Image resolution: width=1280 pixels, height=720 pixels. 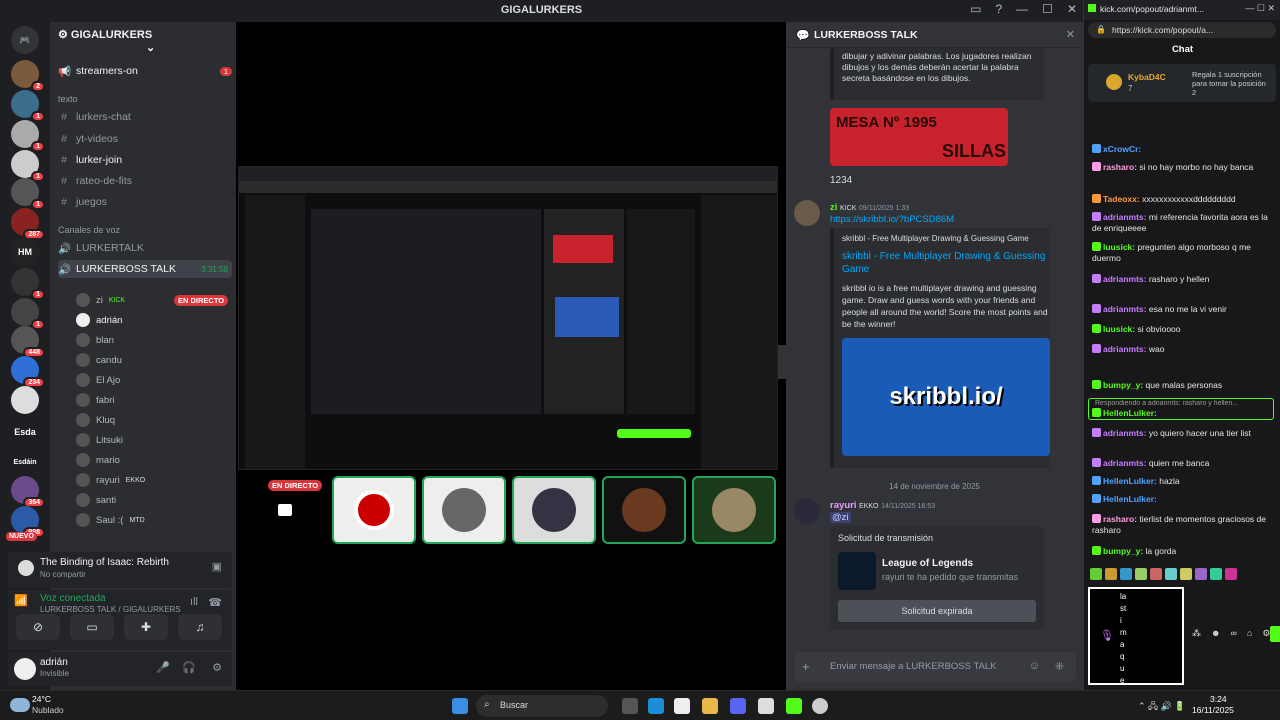 I want to click on channel-rateo-de-fits: # rateo-de-fits, so click(x=145, y=181).